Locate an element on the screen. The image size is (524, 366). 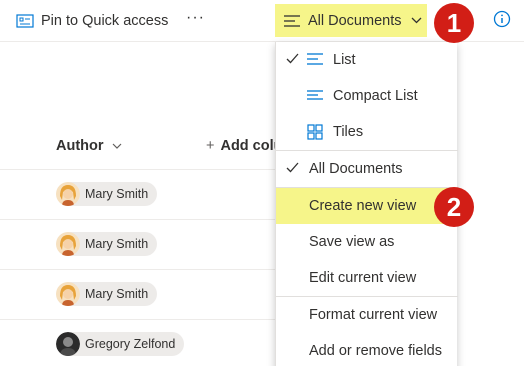
author-header-label: Author is located at coordinates (80, 146).